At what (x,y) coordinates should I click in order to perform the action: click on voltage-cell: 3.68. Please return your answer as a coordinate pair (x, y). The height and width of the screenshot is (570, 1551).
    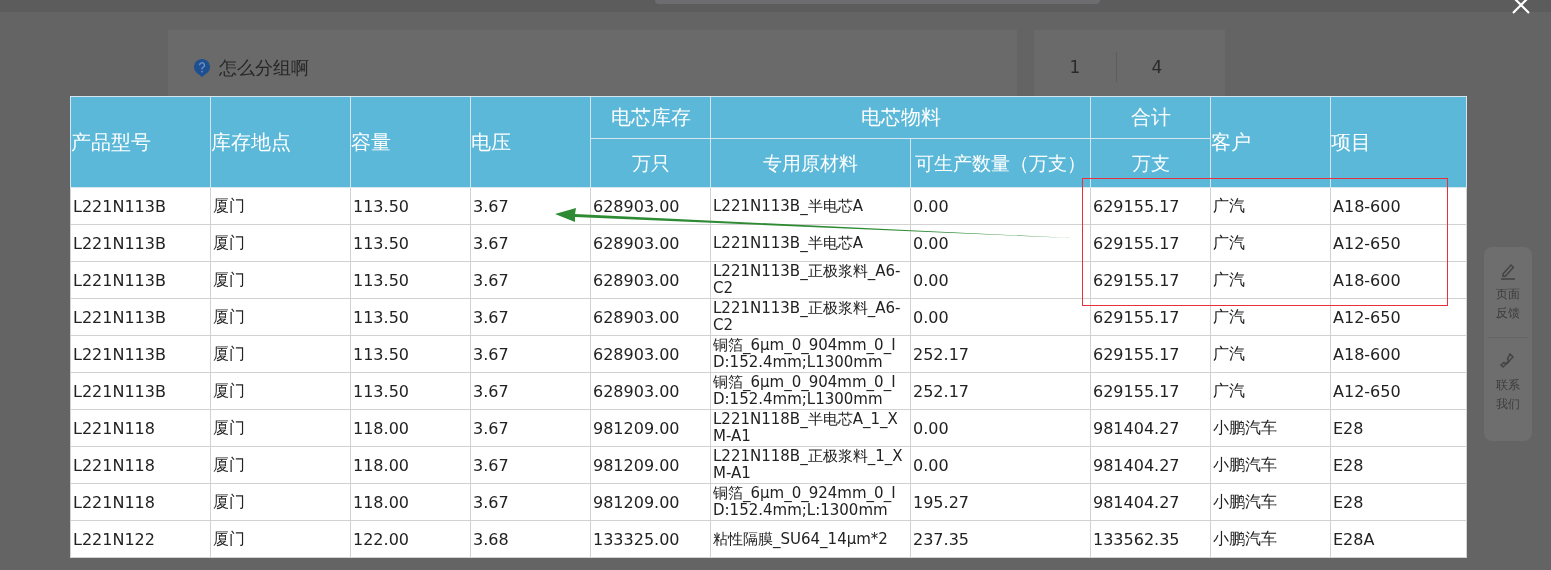
    Looking at the image, I should click on (530, 539).